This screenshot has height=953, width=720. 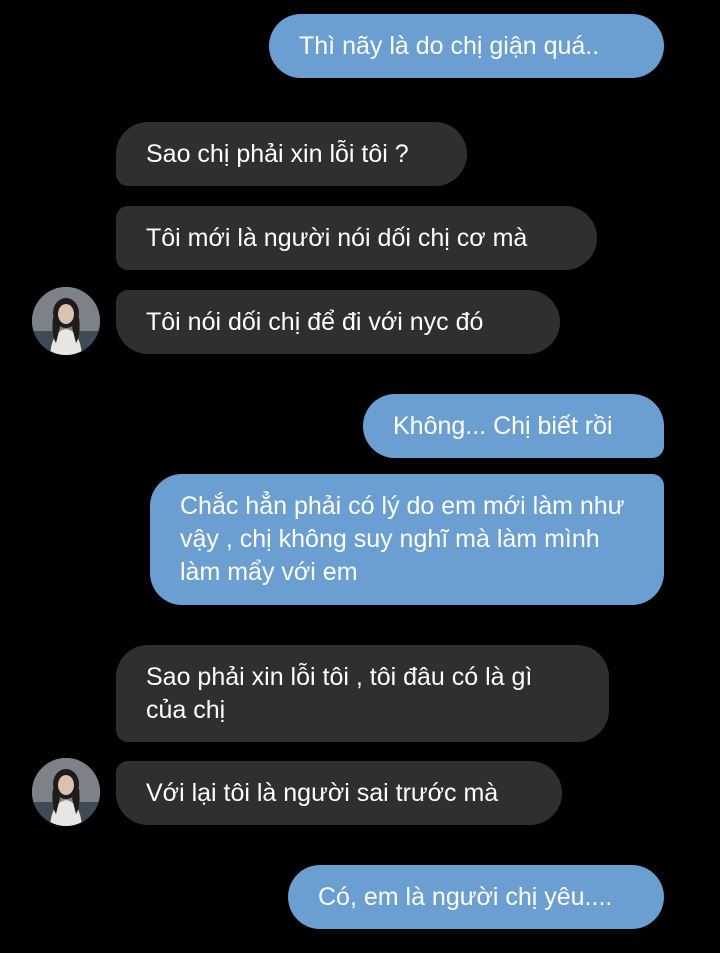 What do you see at coordinates (291, 154) in the screenshot?
I see `incoming-message: Sao chị phải xin lỗi tôi ?` at bounding box center [291, 154].